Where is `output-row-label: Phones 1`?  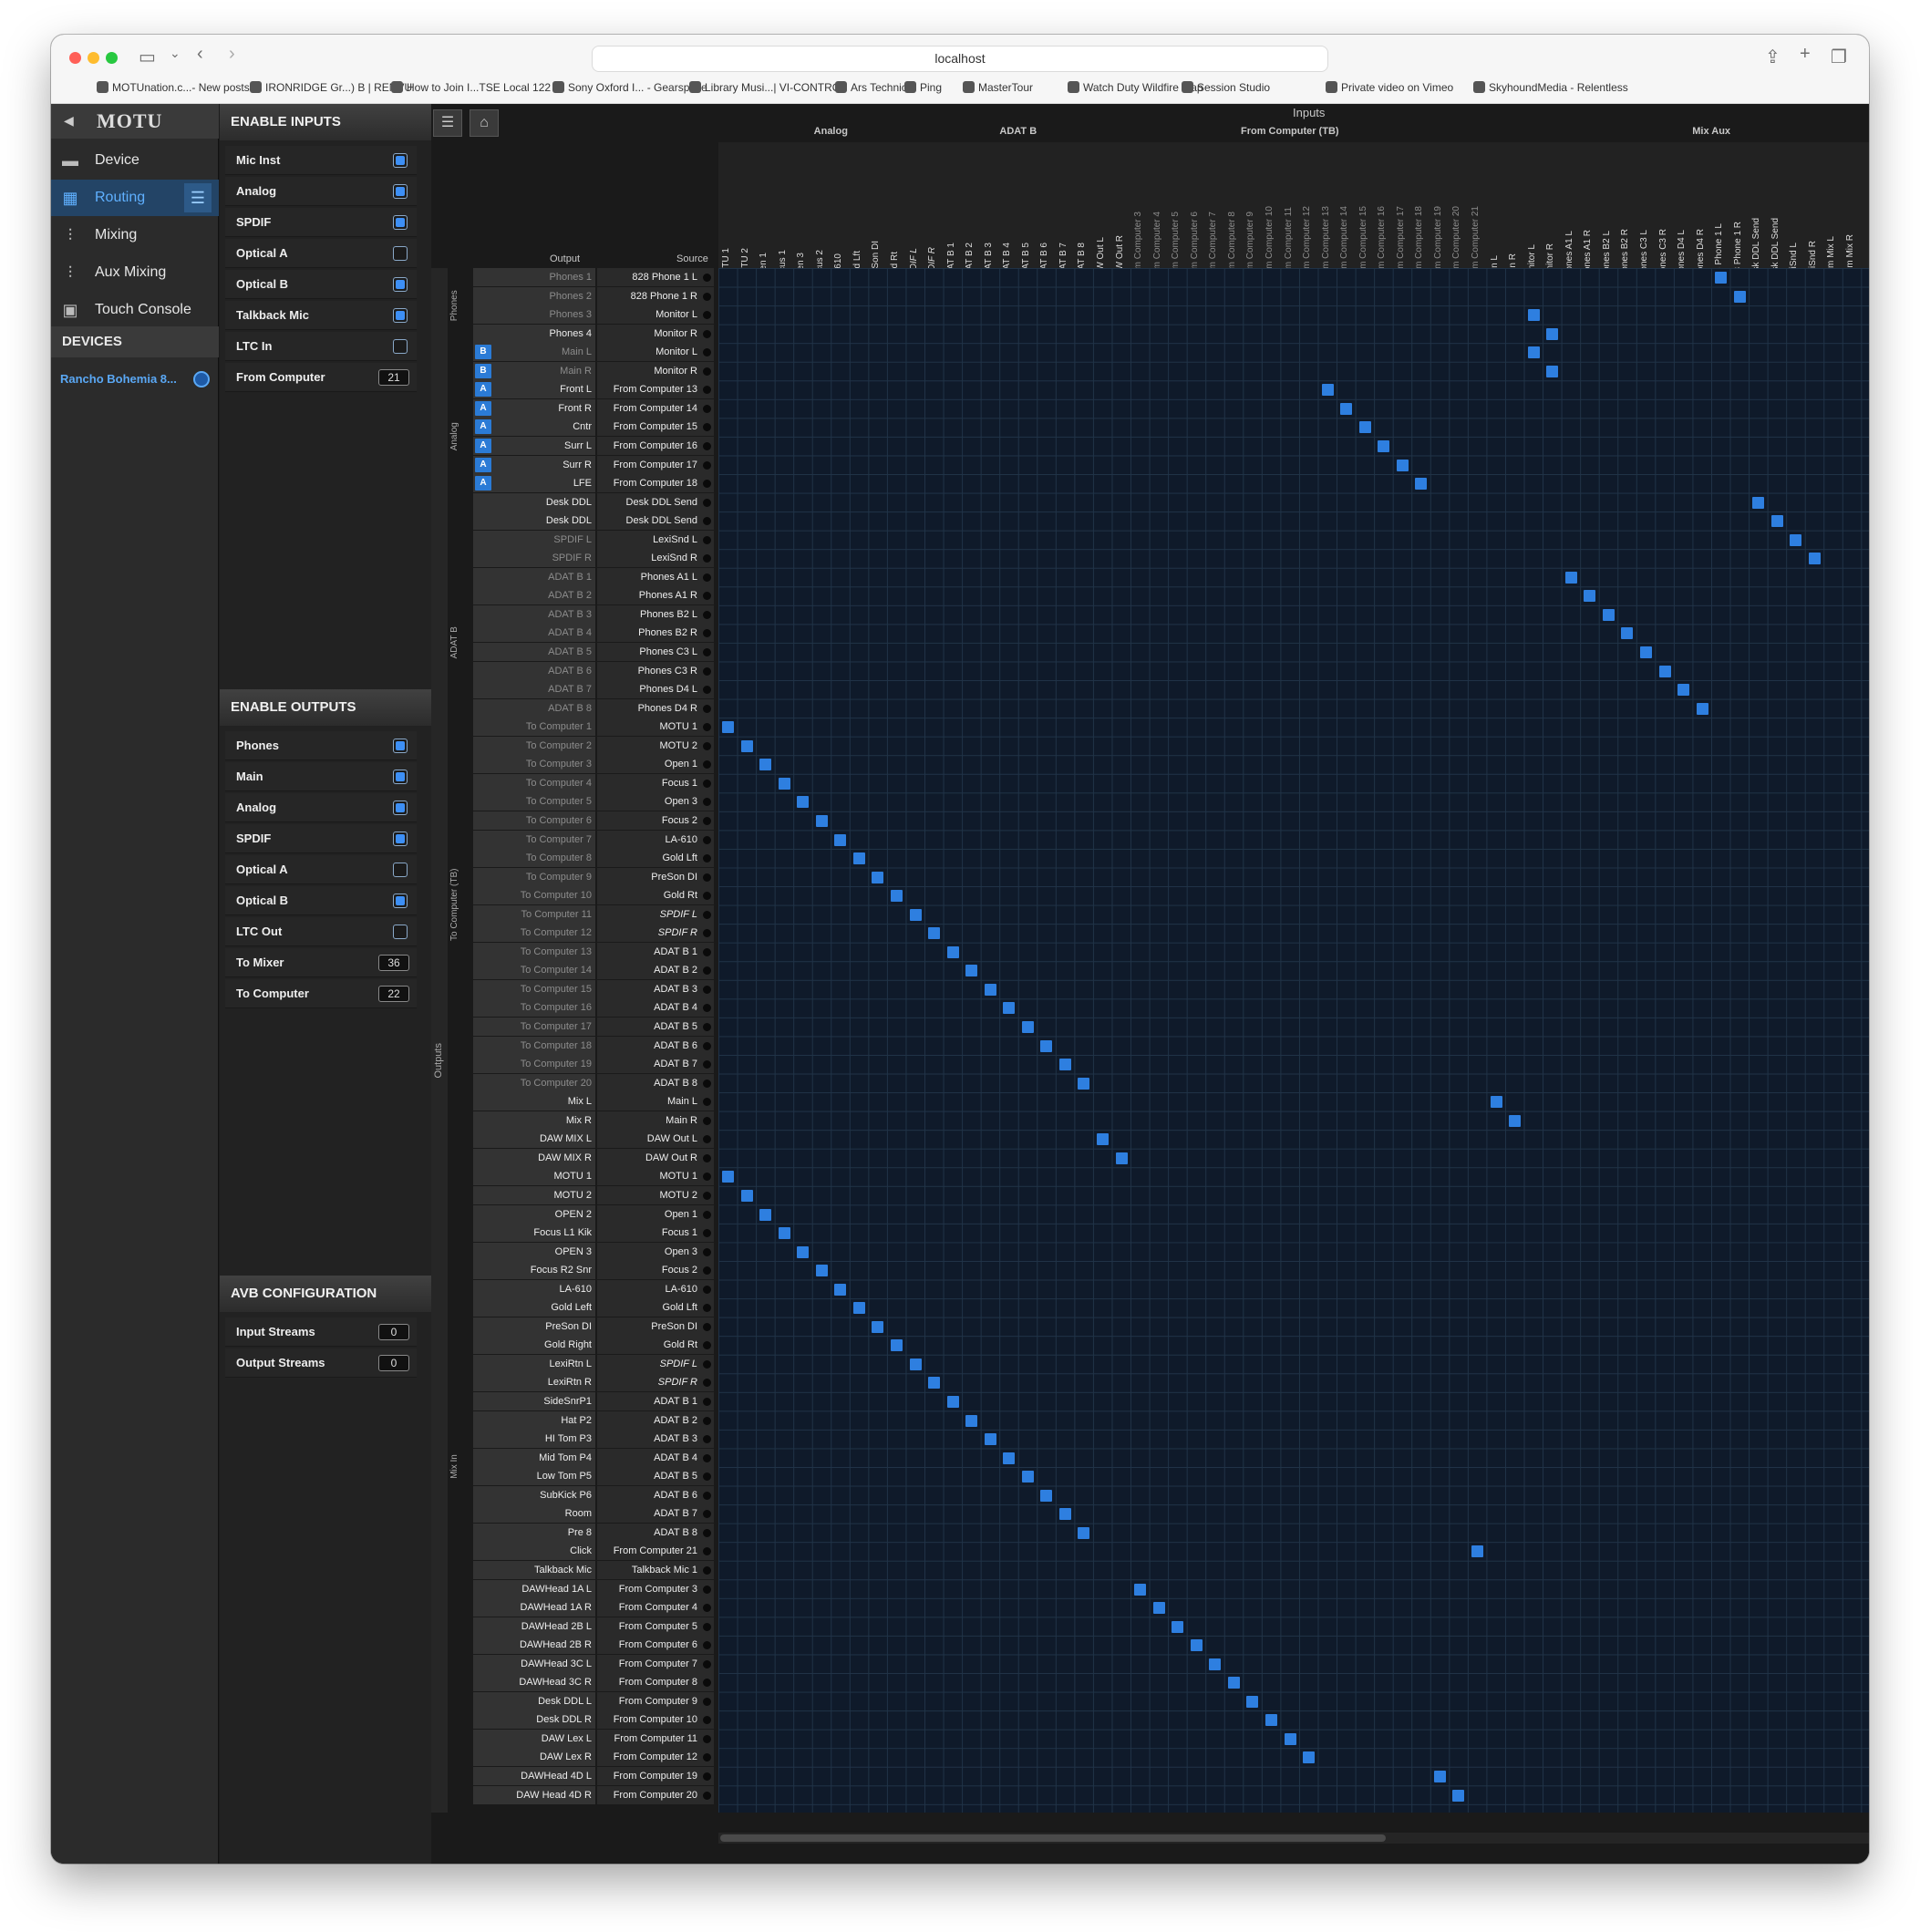
output-row-label: Phones 1 is located at coordinates (534, 277).